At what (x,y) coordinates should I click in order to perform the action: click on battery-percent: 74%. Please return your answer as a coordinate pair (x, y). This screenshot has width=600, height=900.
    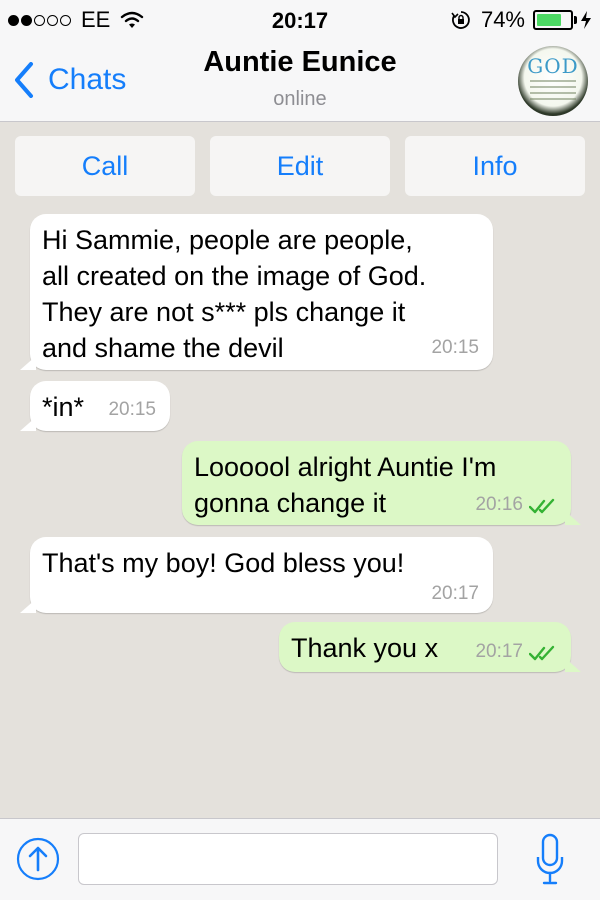
    Looking at the image, I should click on (502, 19).